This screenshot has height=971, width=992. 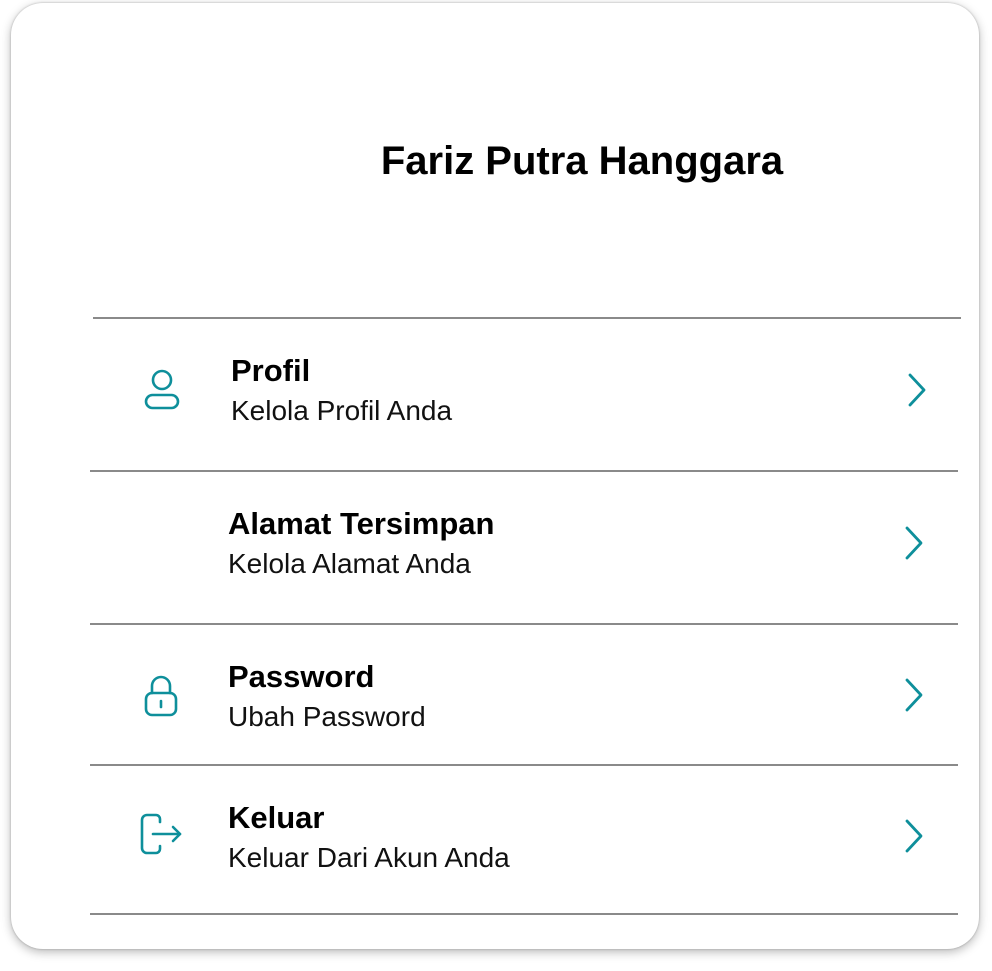 I want to click on menu-item-keluar: Keluar Keluar Dari Akun Anda, so click(x=523, y=839).